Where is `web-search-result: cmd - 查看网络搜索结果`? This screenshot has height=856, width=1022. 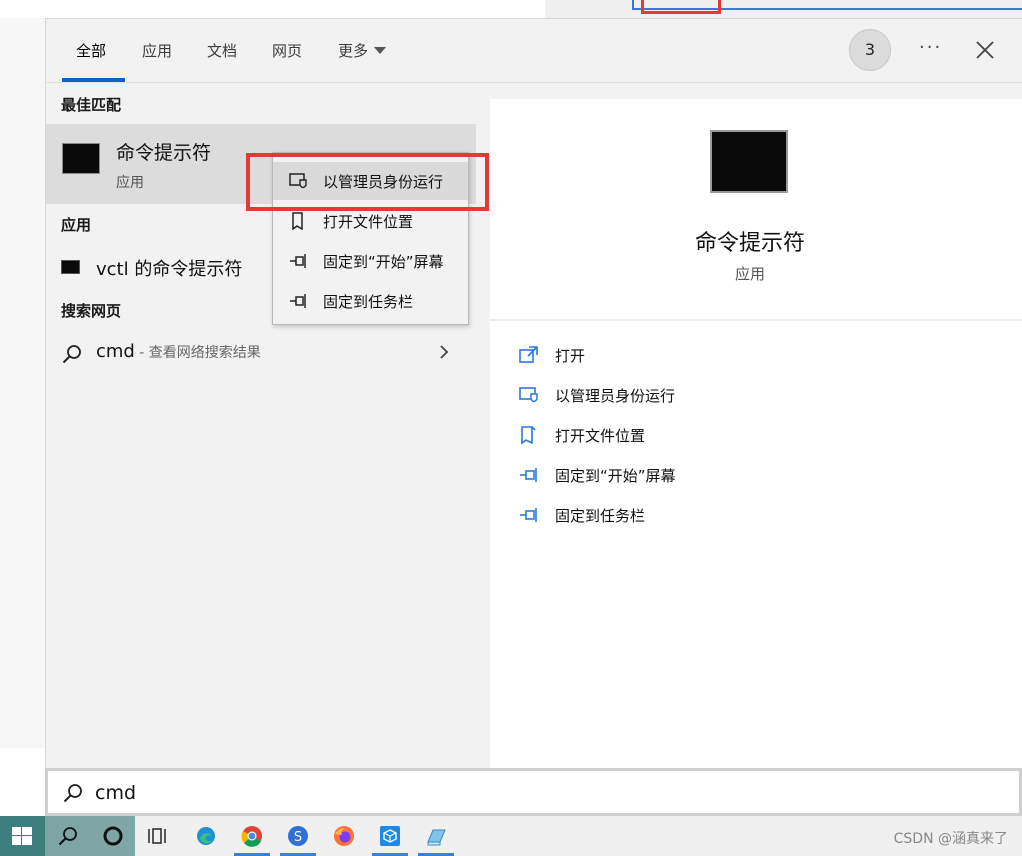 web-search-result: cmd - 查看网络搜索结果 is located at coordinates (261, 353).